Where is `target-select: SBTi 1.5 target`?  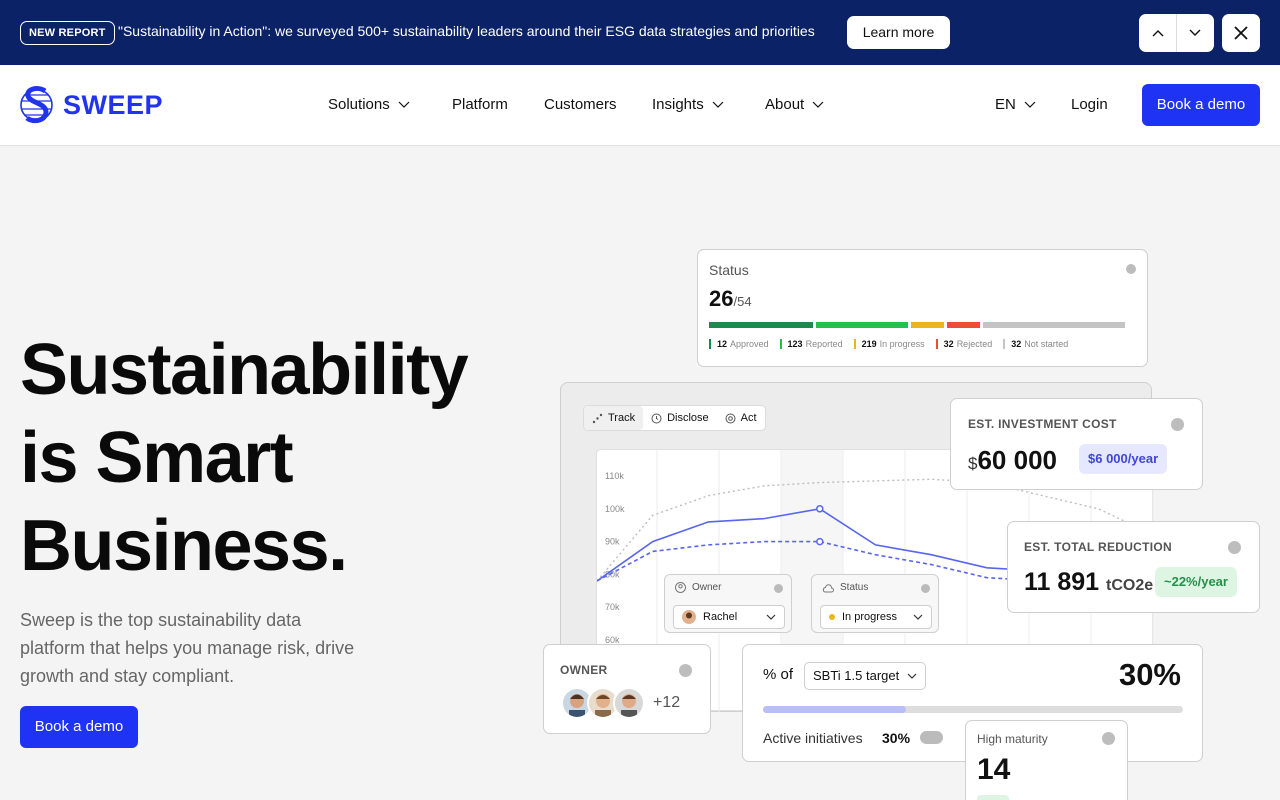 target-select: SBTi 1.5 target is located at coordinates (865, 676).